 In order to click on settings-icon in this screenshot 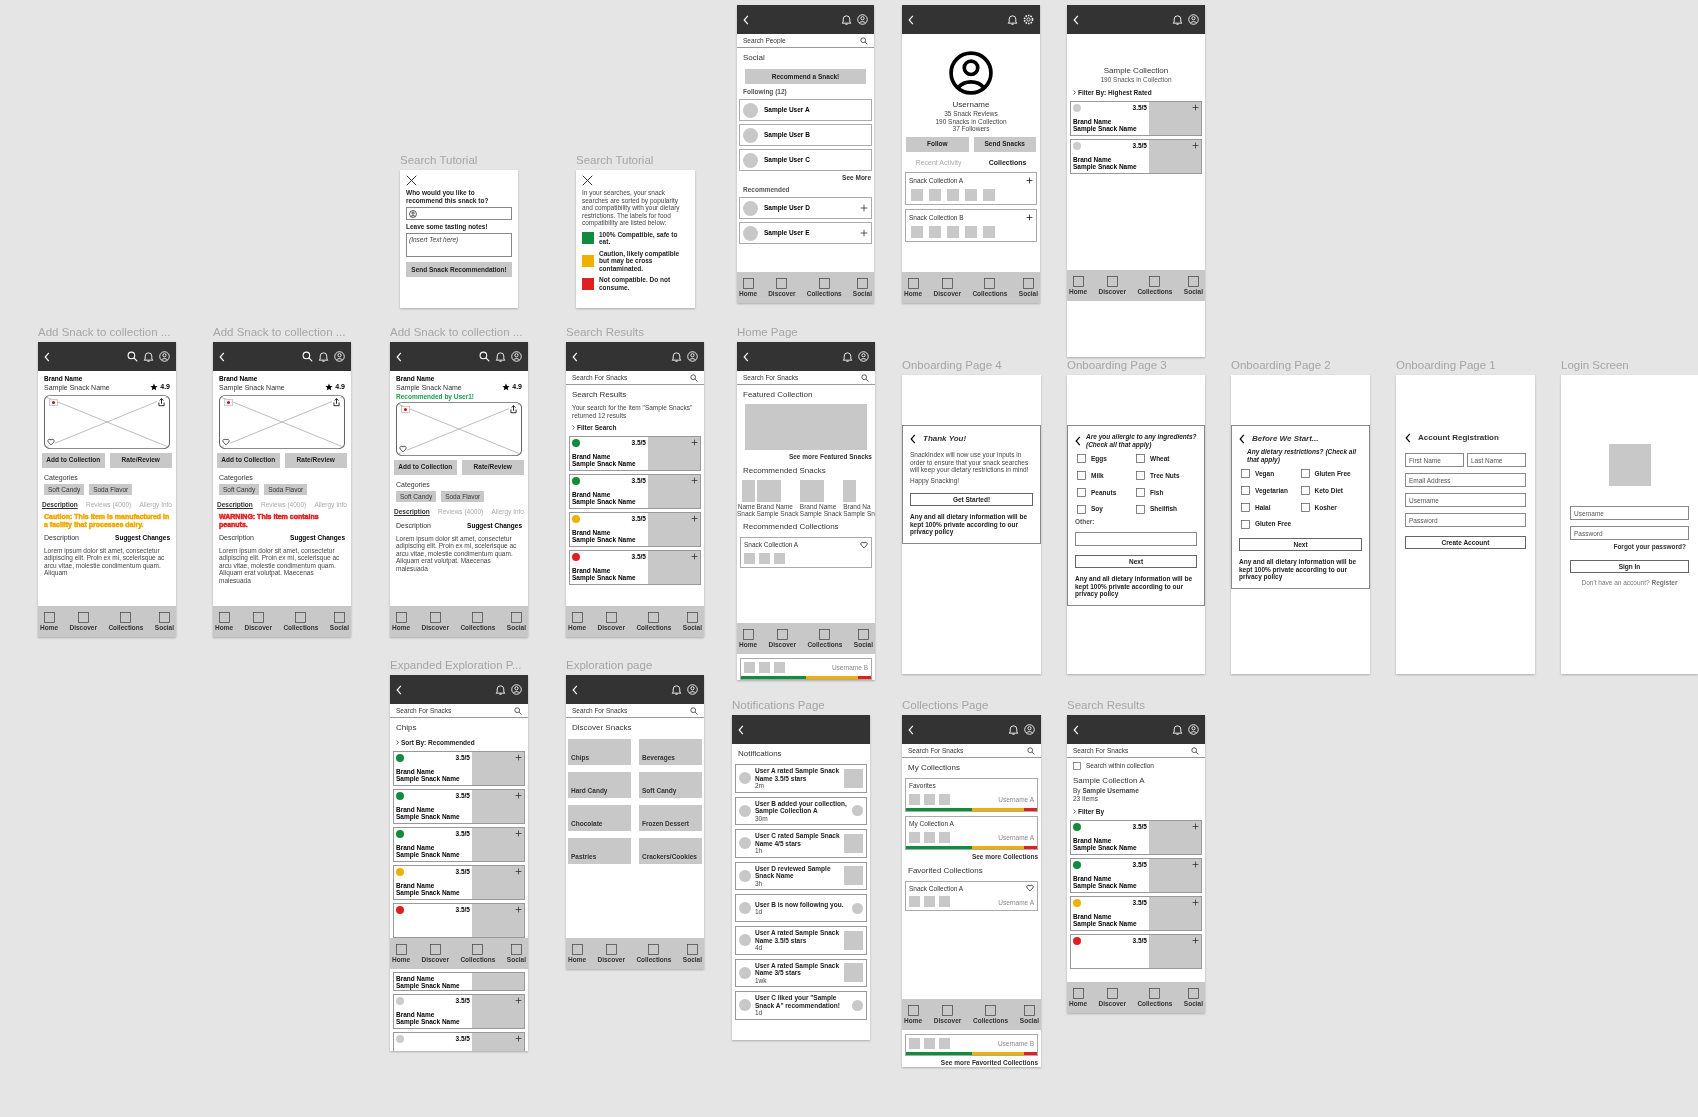, I will do `click(1028, 19)`.